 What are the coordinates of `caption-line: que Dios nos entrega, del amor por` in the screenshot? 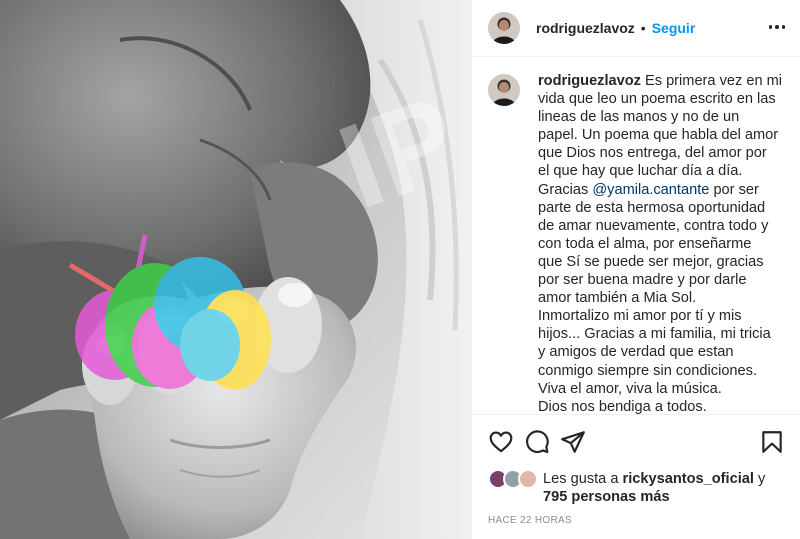 It's located at (652, 153).